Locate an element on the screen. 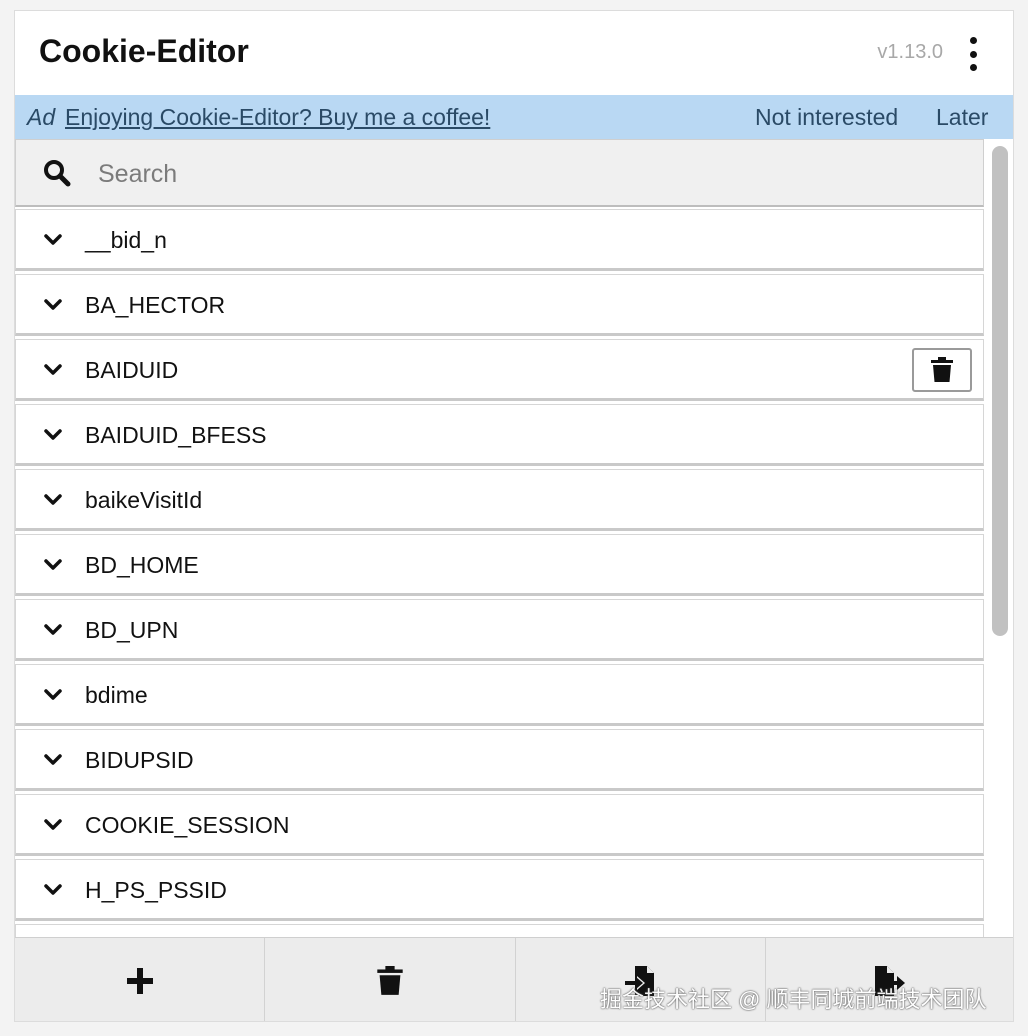  cookie-row: BA_HECTOR is located at coordinates (499, 305).